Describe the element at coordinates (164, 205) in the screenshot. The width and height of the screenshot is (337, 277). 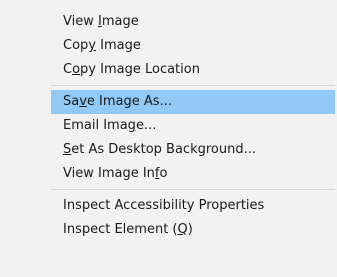
I see `menu-item-label: Inspect Accessibility Properties` at that location.